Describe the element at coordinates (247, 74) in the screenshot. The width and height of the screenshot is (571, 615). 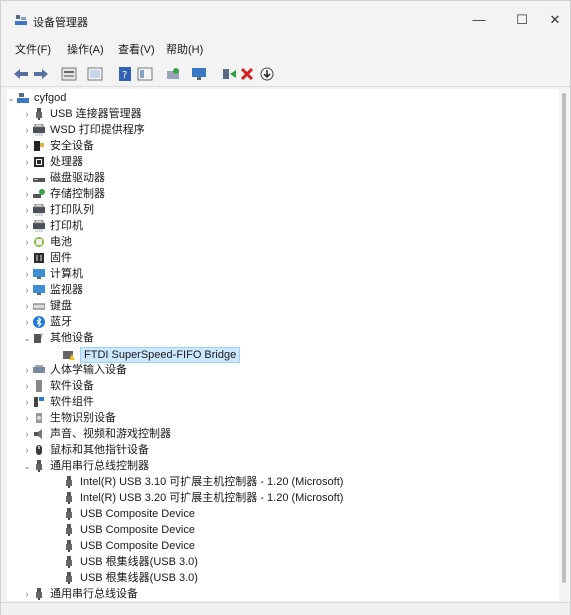
I see `uninstall-icon` at that location.